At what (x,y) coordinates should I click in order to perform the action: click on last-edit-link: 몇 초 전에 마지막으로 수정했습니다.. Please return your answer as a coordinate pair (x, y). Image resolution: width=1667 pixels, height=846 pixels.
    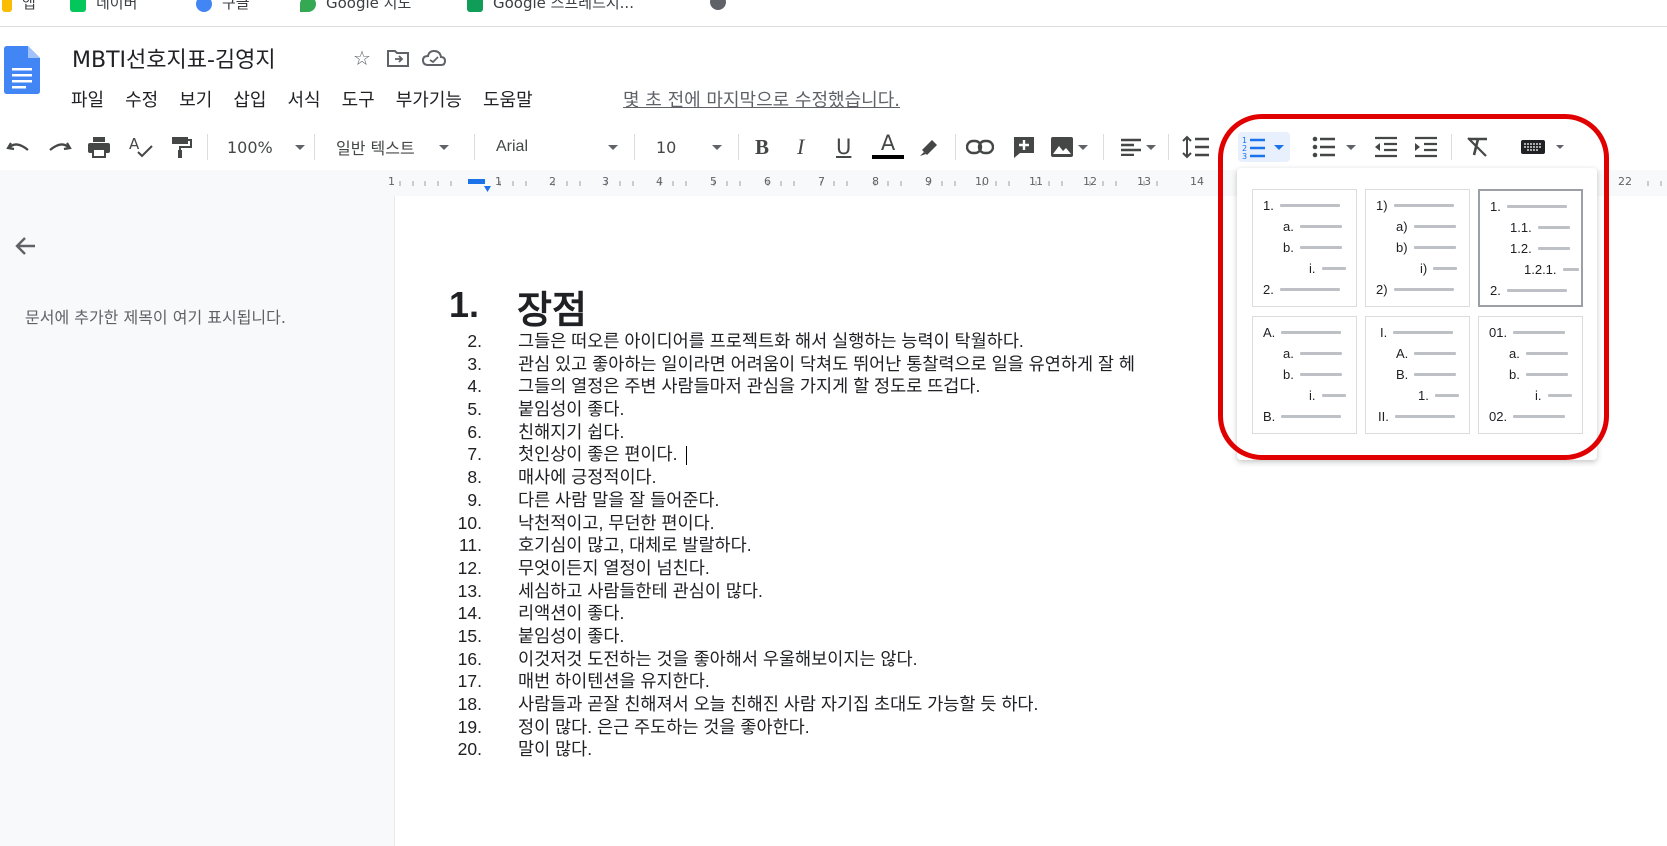
    Looking at the image, I should click on (761, 99).